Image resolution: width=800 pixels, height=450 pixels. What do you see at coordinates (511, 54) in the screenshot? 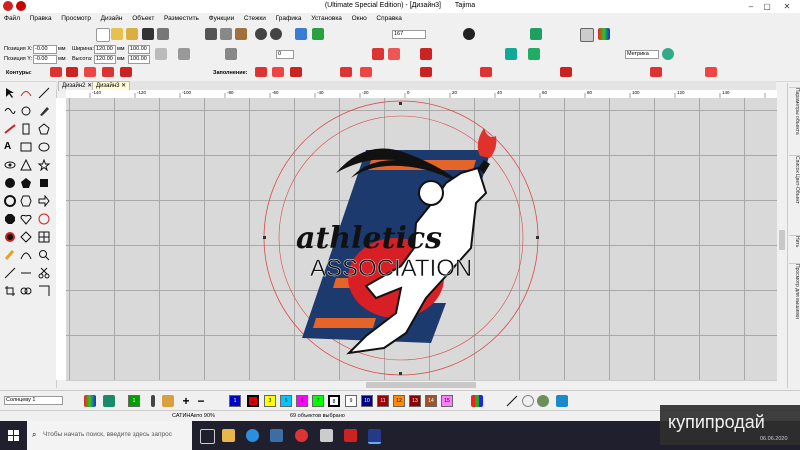
I see `applique-icon` at bounding box center [511, 54].